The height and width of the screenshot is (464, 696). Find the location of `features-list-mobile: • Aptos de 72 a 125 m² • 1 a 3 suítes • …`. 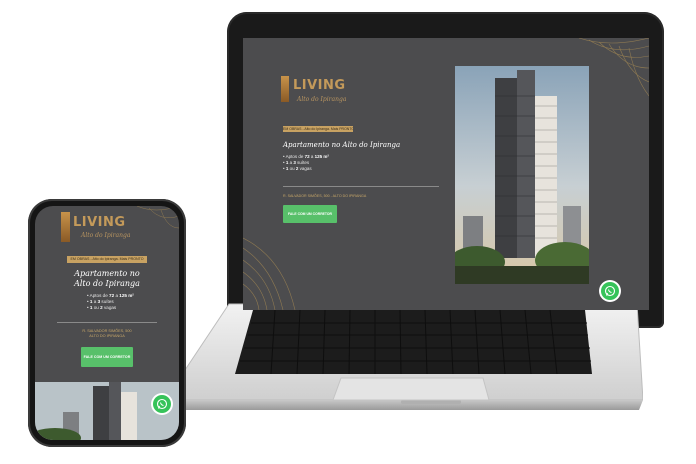

features-list-mobile: • Aptos de 72 a 125 m² • 1 a 3 suítes • … is located at coordinates (110, 302).